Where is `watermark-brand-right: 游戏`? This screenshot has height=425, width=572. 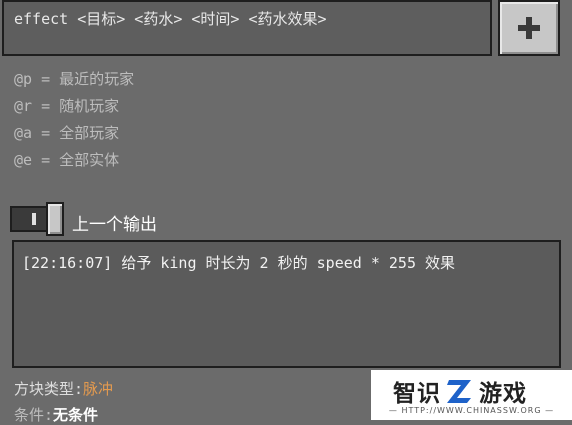
watermark-brand-right: 游戏 is located at coordinates (503, 394).